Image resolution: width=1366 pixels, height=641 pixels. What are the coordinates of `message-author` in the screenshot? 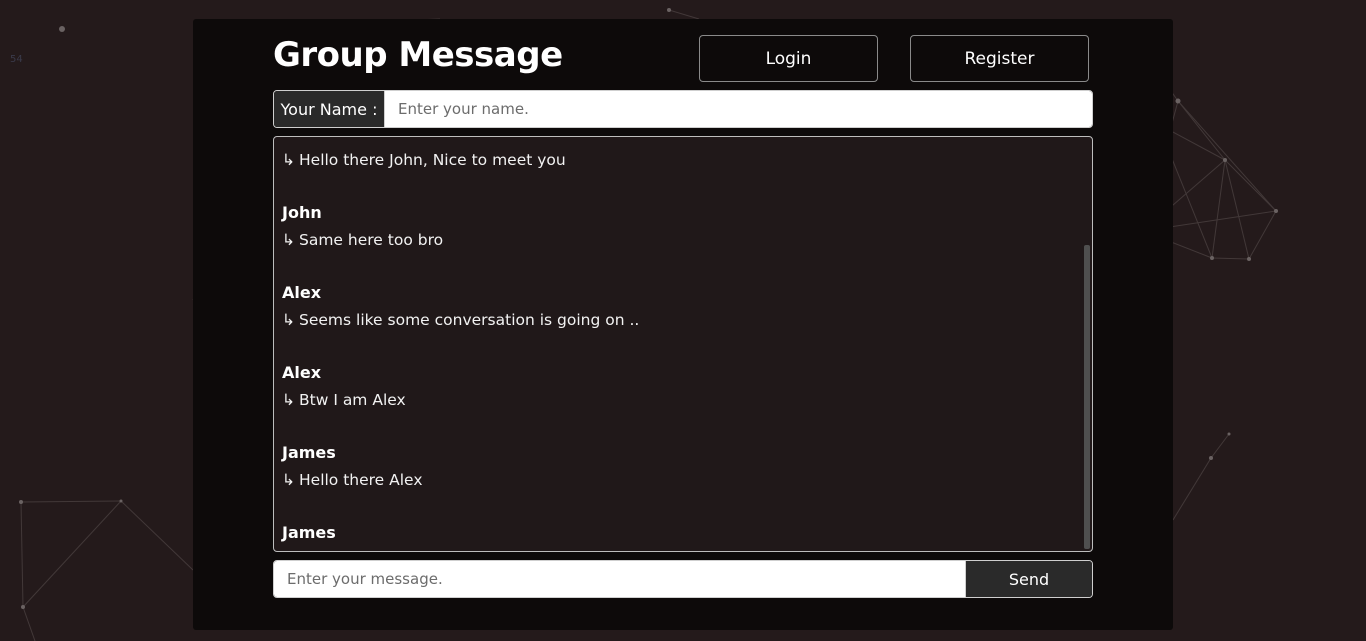 It's located at (677, 144).